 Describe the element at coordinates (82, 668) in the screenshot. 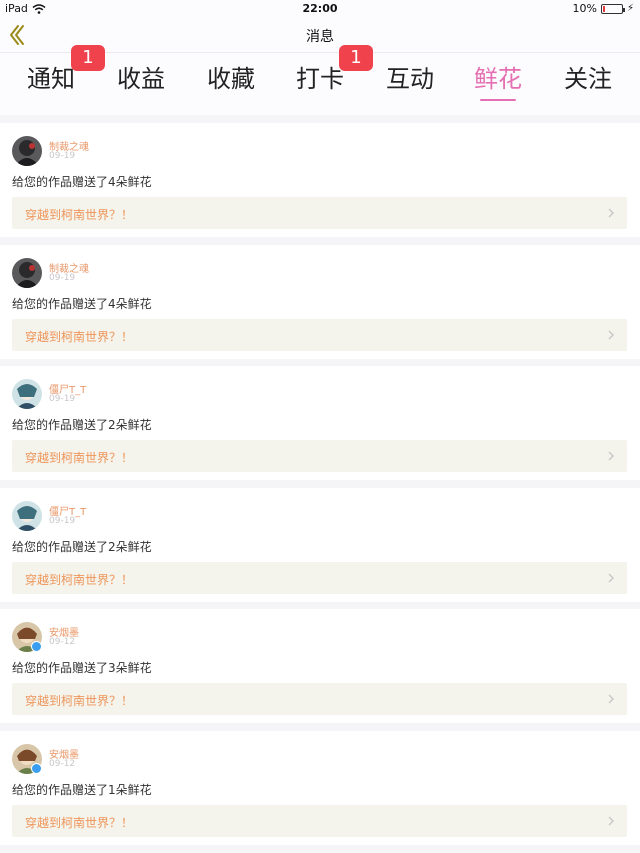

I see `message: 给您的作品赠送了3朵鲜花` at that location.